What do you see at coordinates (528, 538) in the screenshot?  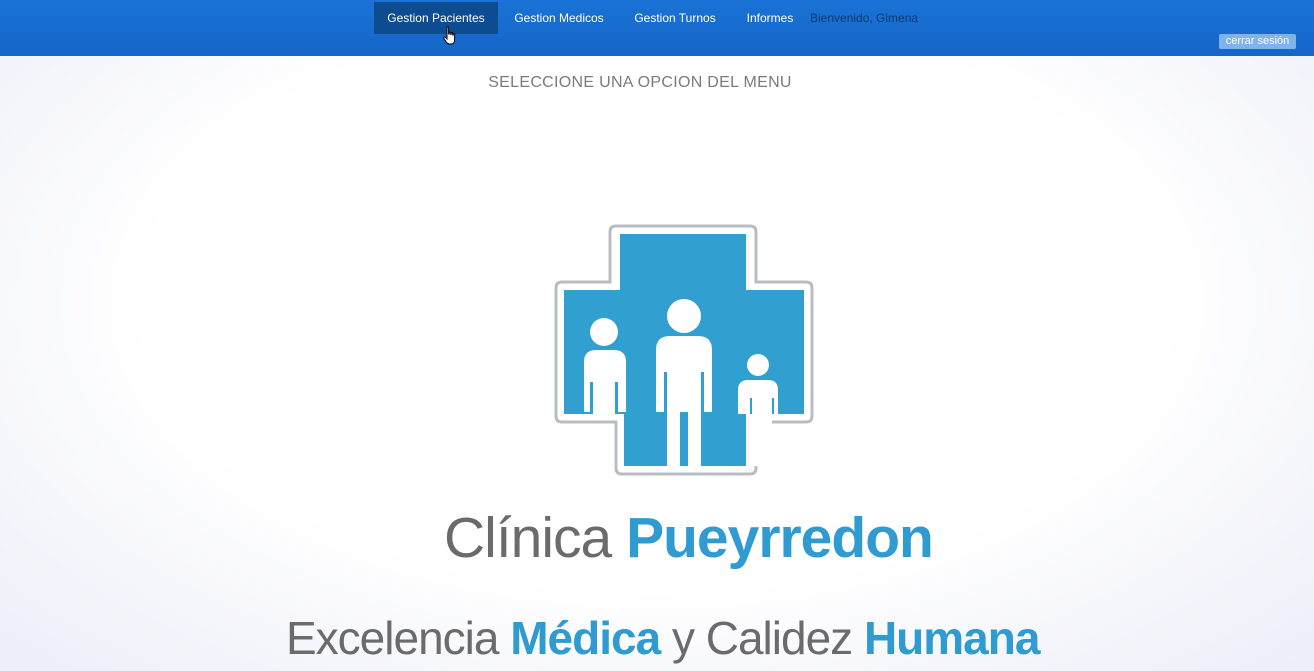 I see `clinic-name-light: Clínica` at bounding box center [528, 538].